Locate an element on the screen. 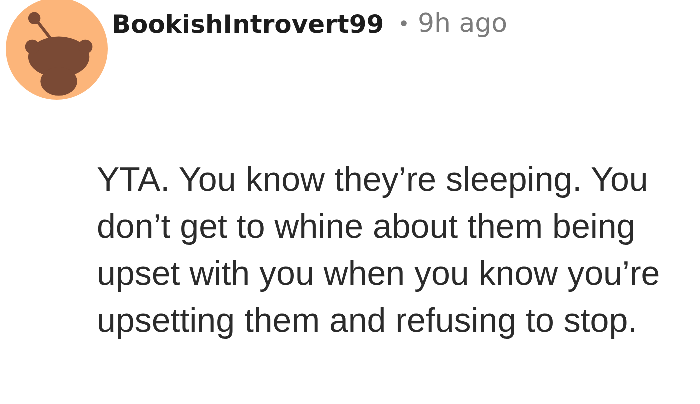 The image size is (700, 404). timestamp: 9h ago is located at coordinates (463, 24).